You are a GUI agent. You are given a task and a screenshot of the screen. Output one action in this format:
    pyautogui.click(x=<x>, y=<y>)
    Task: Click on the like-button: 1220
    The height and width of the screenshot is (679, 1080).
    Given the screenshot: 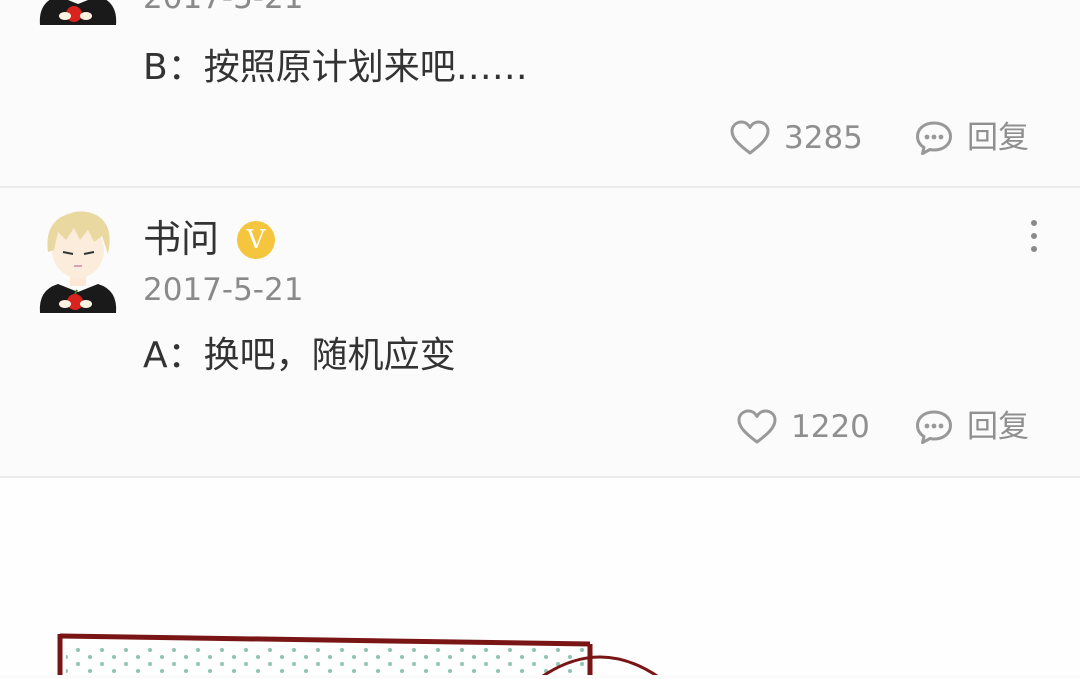 What is the action you would take?
    pyautogui.click(x=803, y=427)
    